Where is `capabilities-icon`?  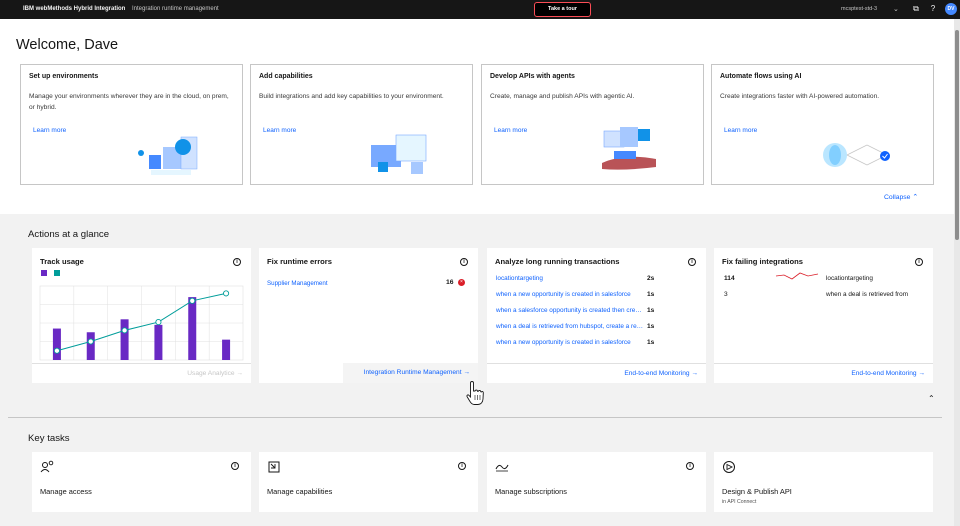 capabilities-icon is located at coordinates (274, 467).